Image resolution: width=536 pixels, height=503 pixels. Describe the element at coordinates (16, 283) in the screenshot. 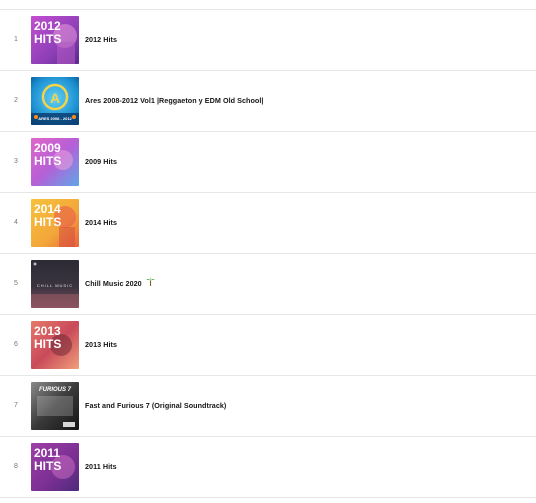

I see `rank-number: 5` at that location.